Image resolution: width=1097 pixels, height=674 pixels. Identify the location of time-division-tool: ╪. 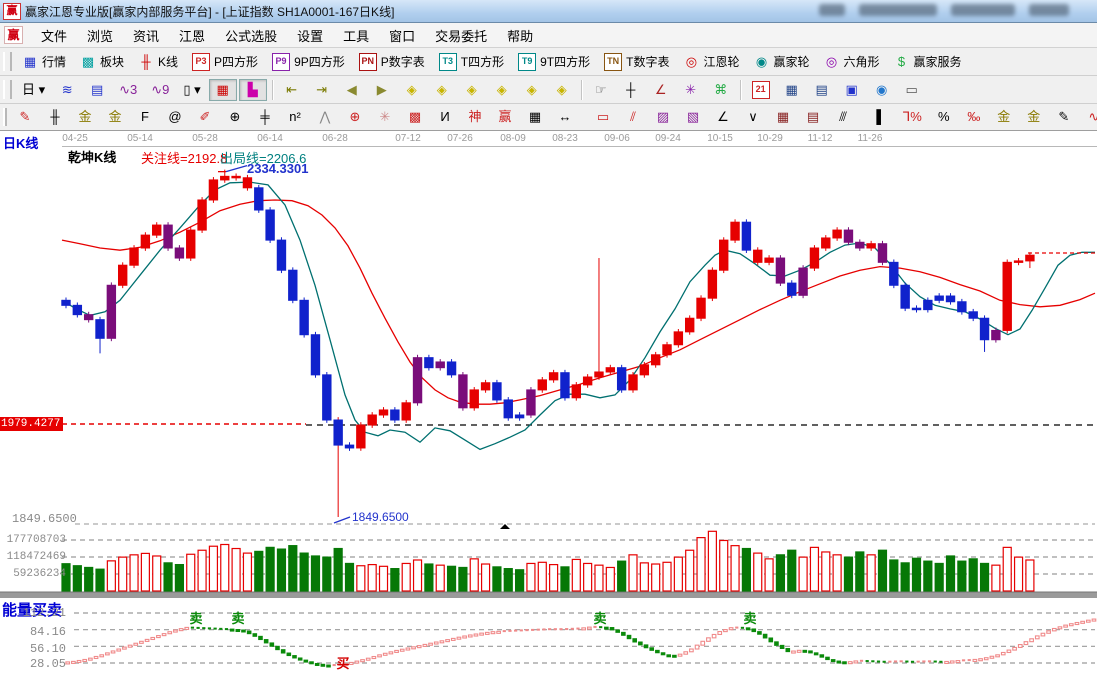
(265, 117).